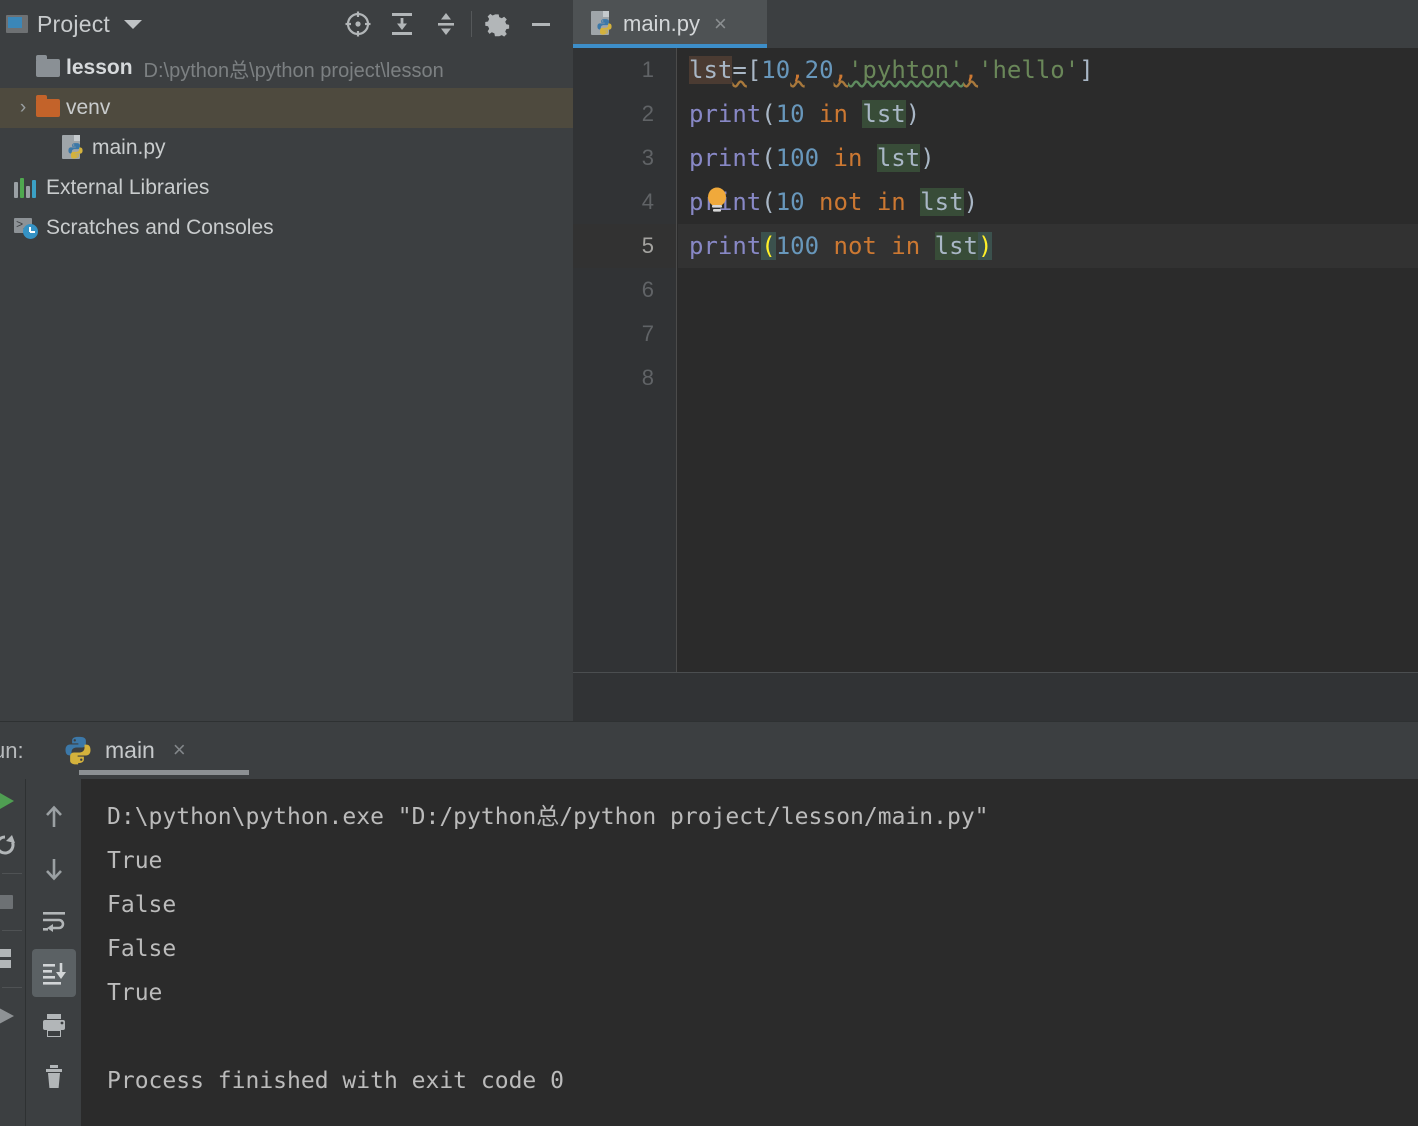 The image size is (1418, 1126). Describe the element at coordinates (7, 801) in the screenshot. I see `run-play-icon` at that location.